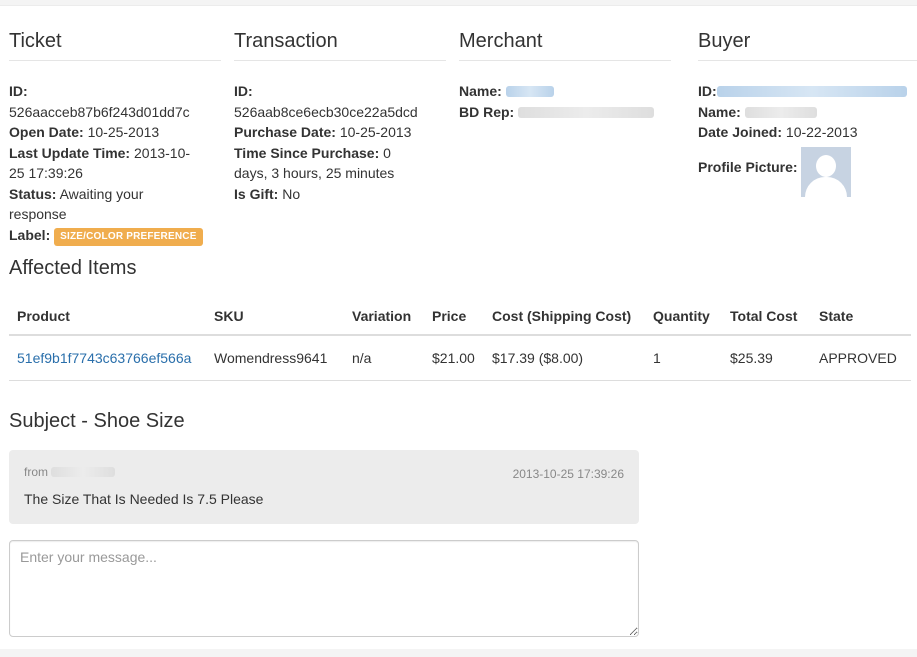 This screenshot has height=657, width=917. I want to click on open-date-value: 10-25-2013, so click(123, 132).